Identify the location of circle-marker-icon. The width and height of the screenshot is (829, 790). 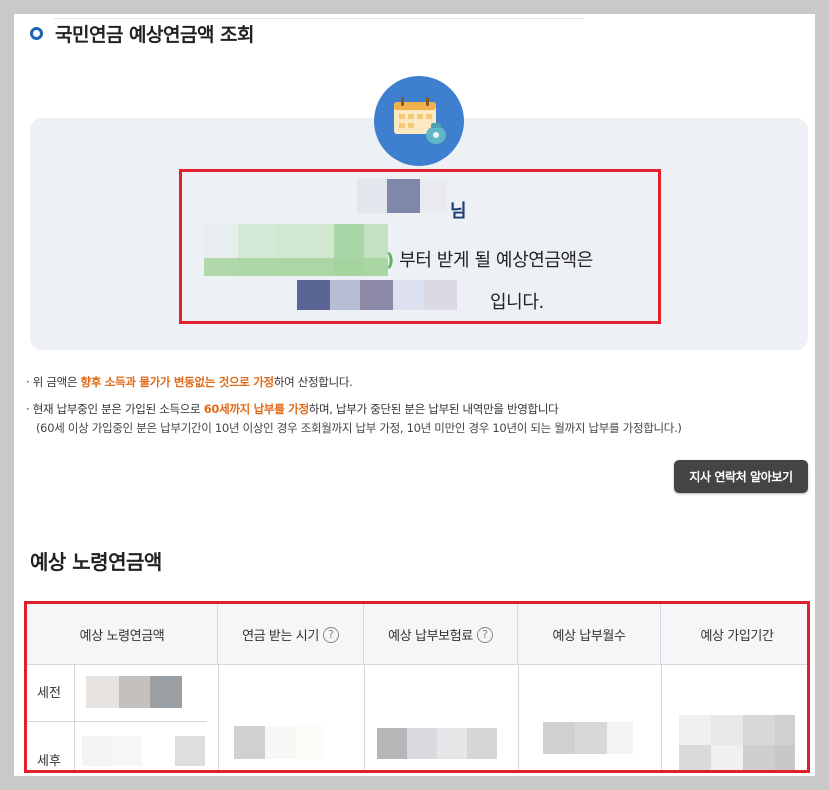
(36, 33).